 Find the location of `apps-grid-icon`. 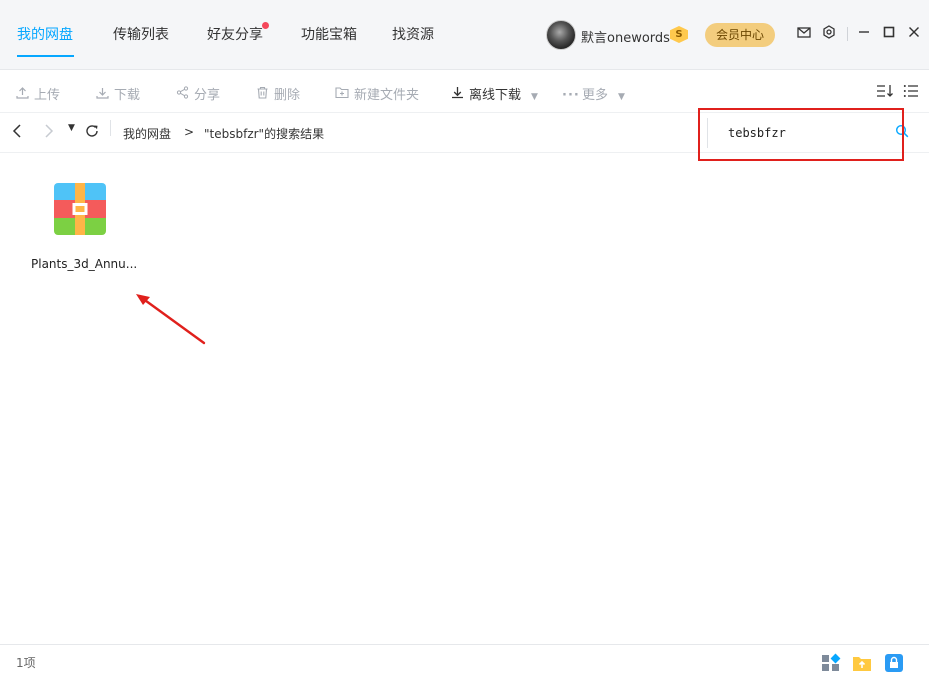

apps-grid-icon is located at coordinates (831, 663).